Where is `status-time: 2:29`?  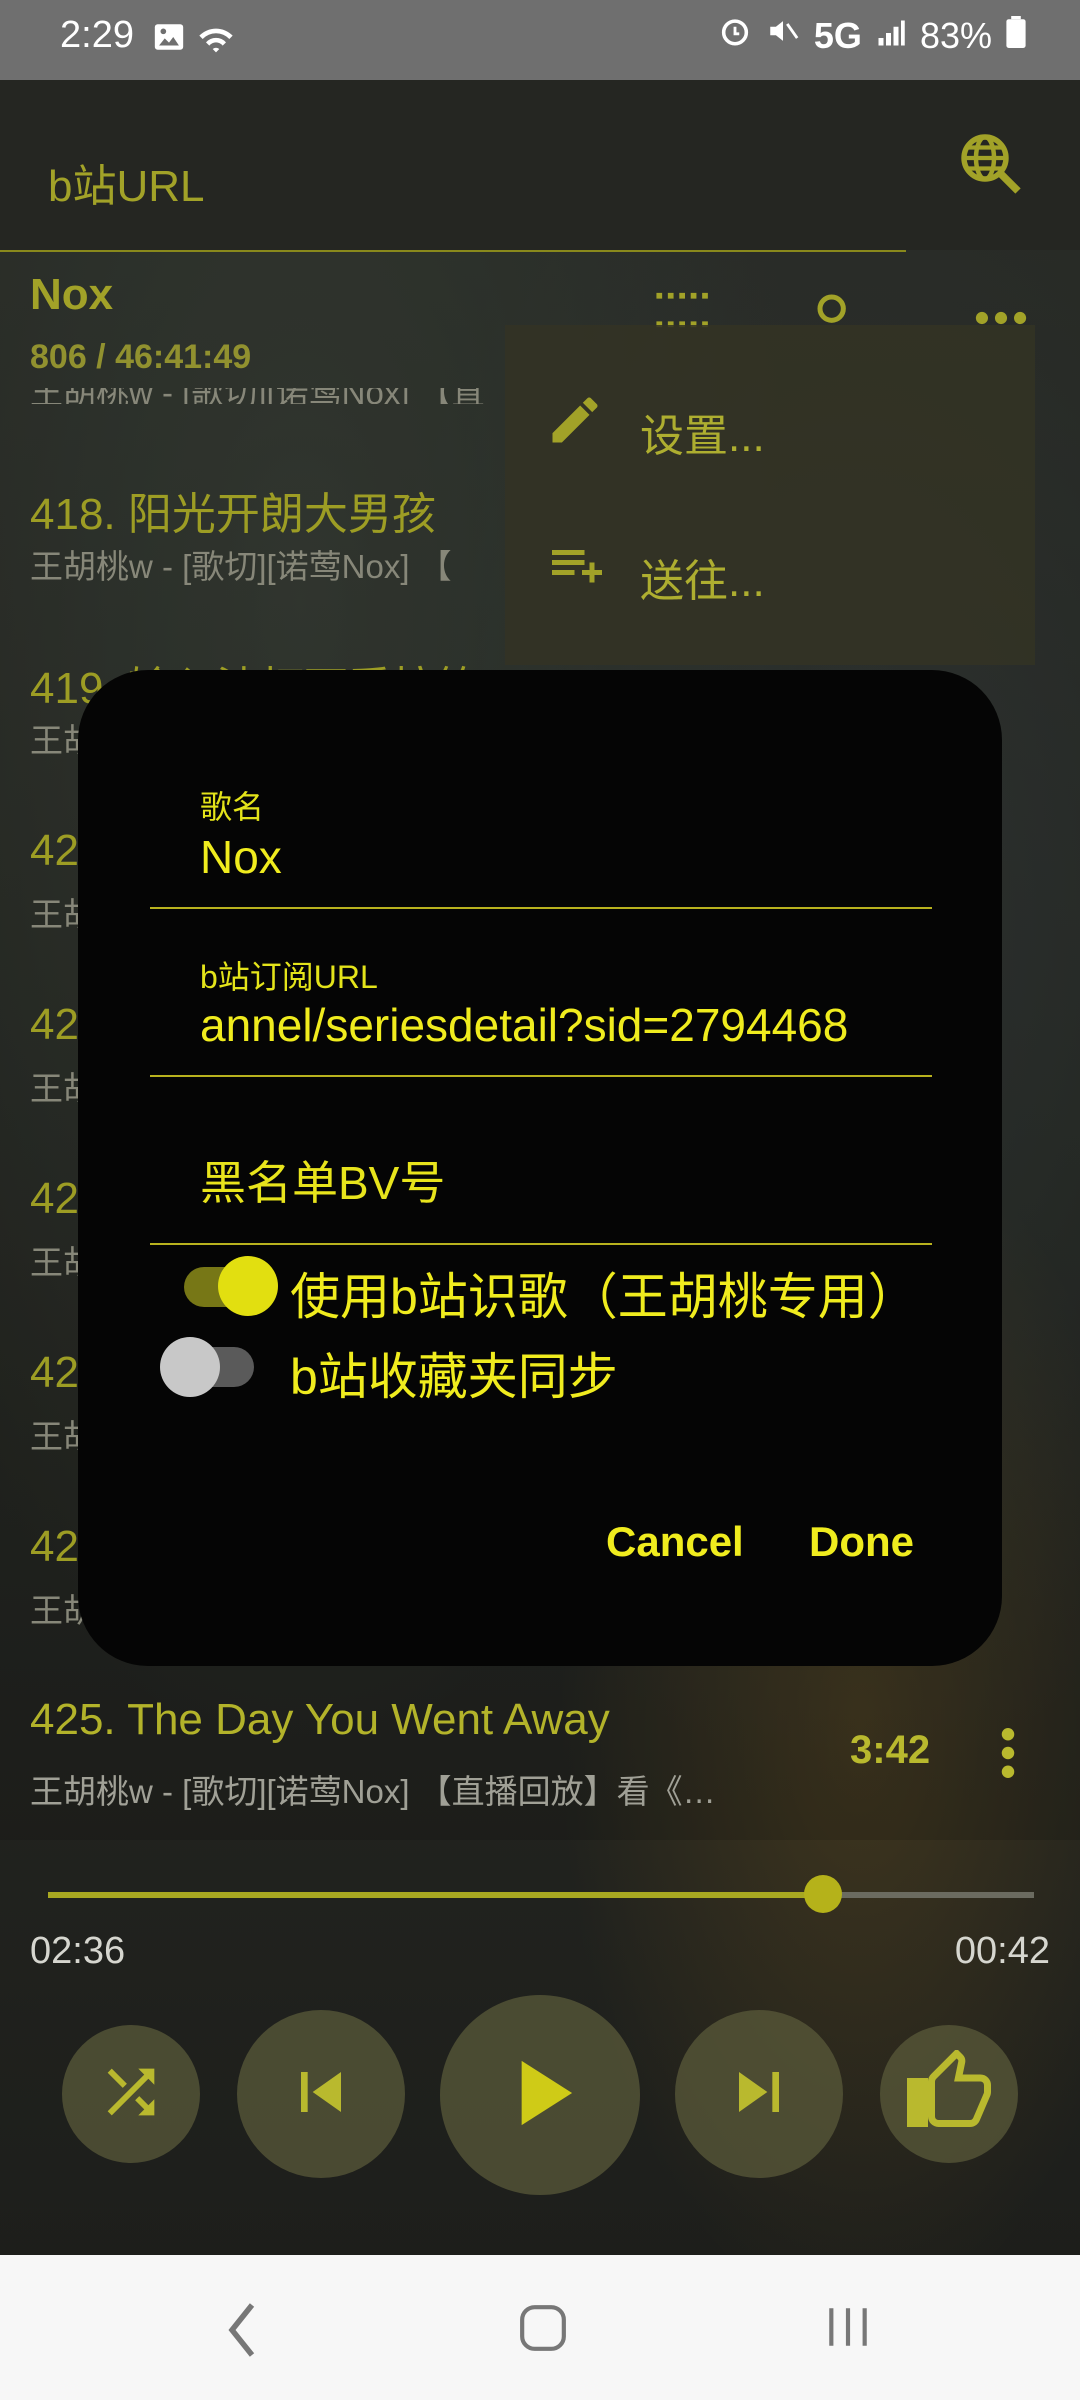 status-time: 2:29 is located at coordinates (97, 35).